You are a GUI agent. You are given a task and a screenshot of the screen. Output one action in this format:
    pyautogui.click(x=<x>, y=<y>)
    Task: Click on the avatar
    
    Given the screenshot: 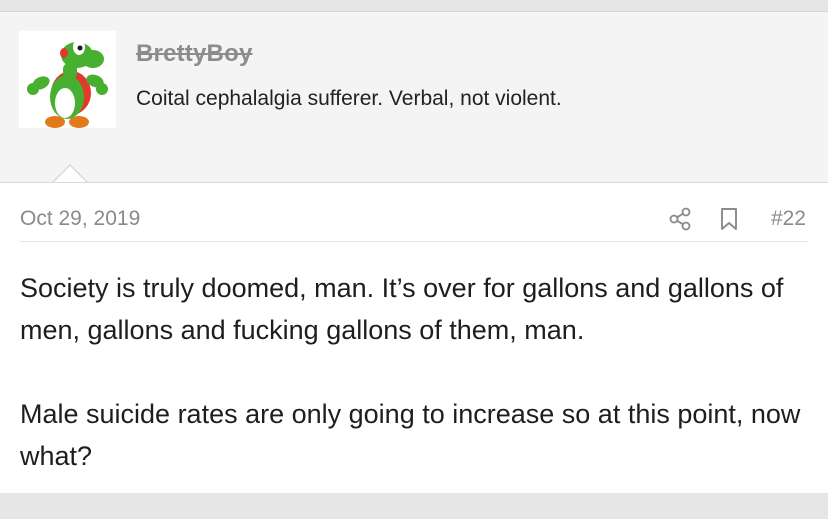 What is the action you would take?
    pyautogui.click(x=67, y=79)
    